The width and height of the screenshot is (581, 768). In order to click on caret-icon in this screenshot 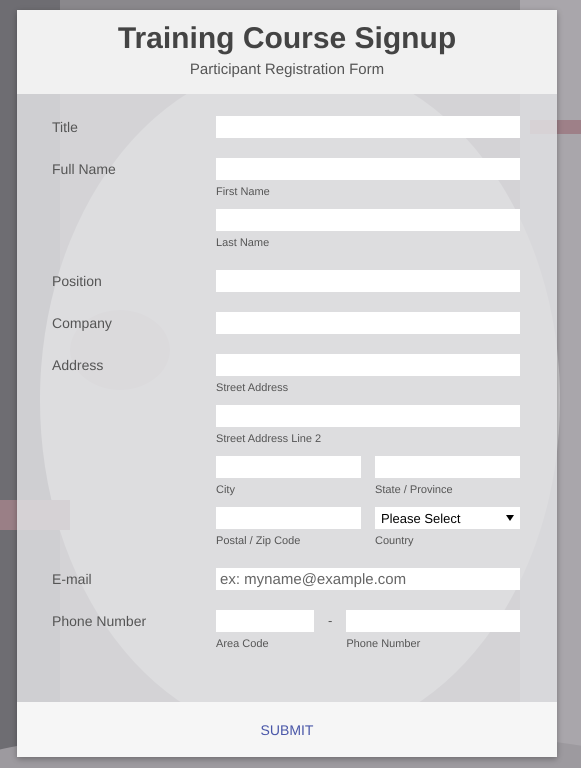, I will do `click(510, 518)`.